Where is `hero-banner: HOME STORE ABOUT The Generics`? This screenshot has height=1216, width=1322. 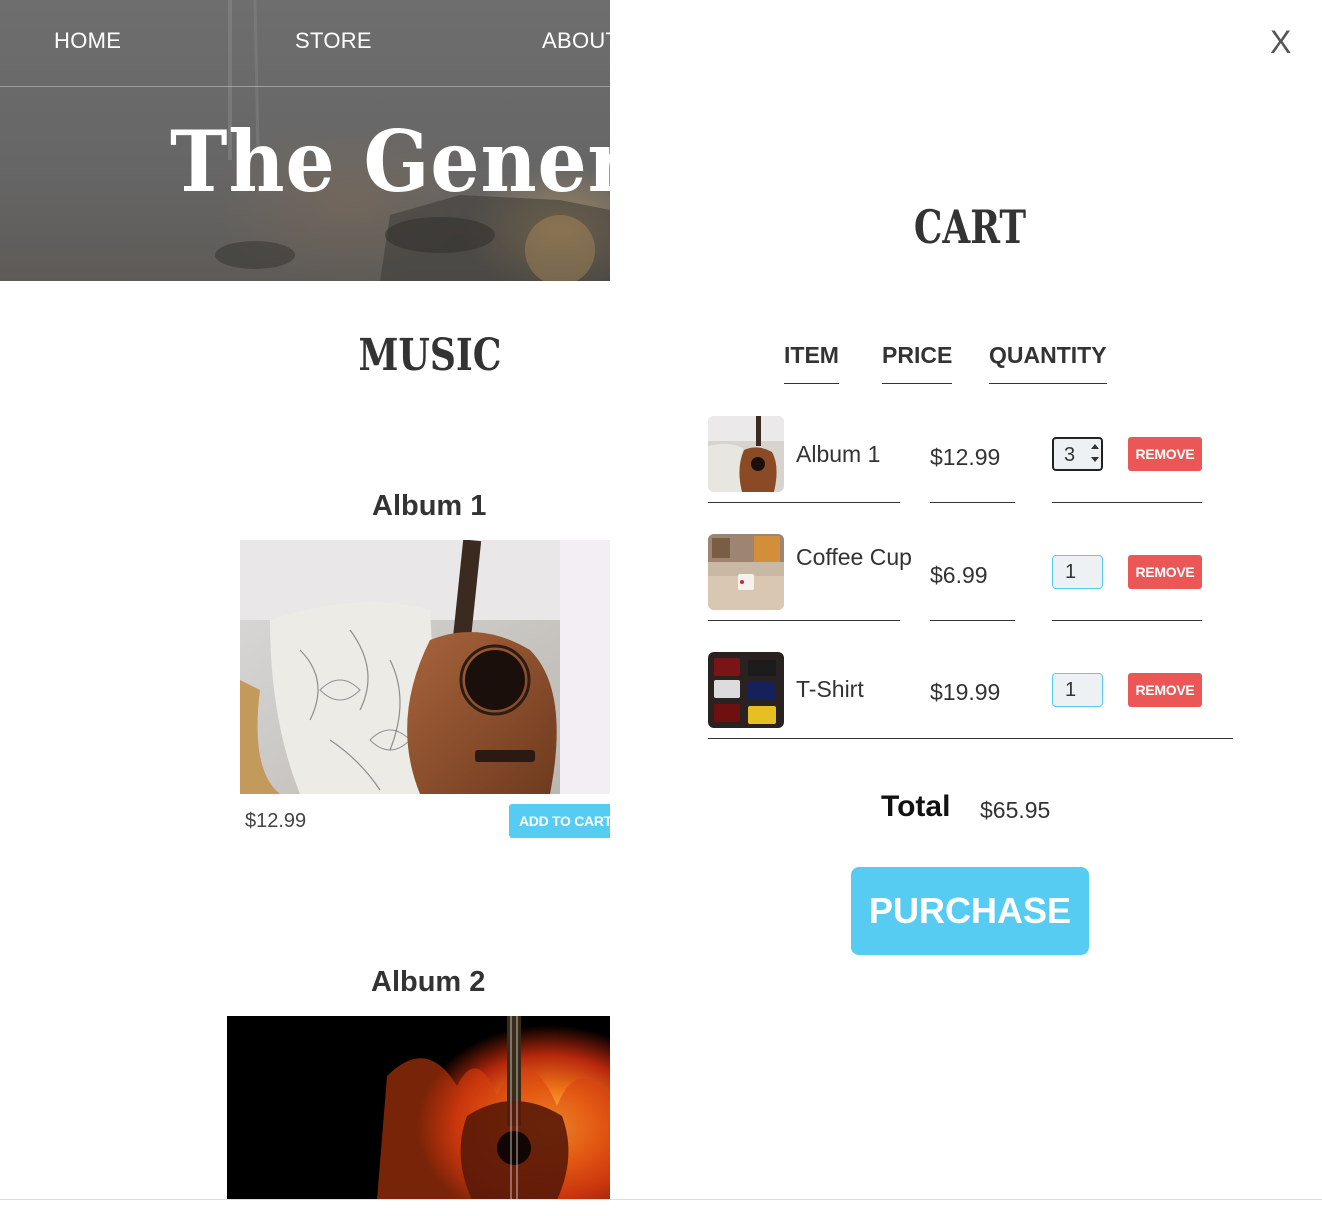 hero-banner: HOME STORE ABOUT The Generics is located at coordinates (305, 140).